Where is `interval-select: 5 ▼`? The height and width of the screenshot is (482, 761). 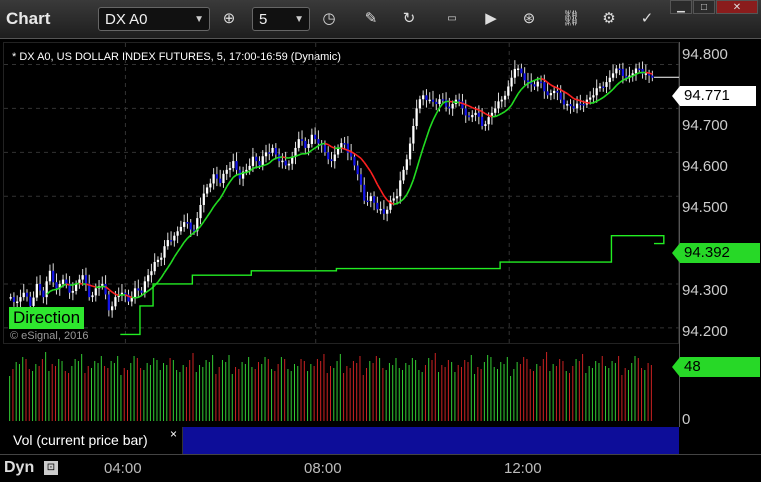 interval-select: 5 ▼ is located at coordinates (281, 19).